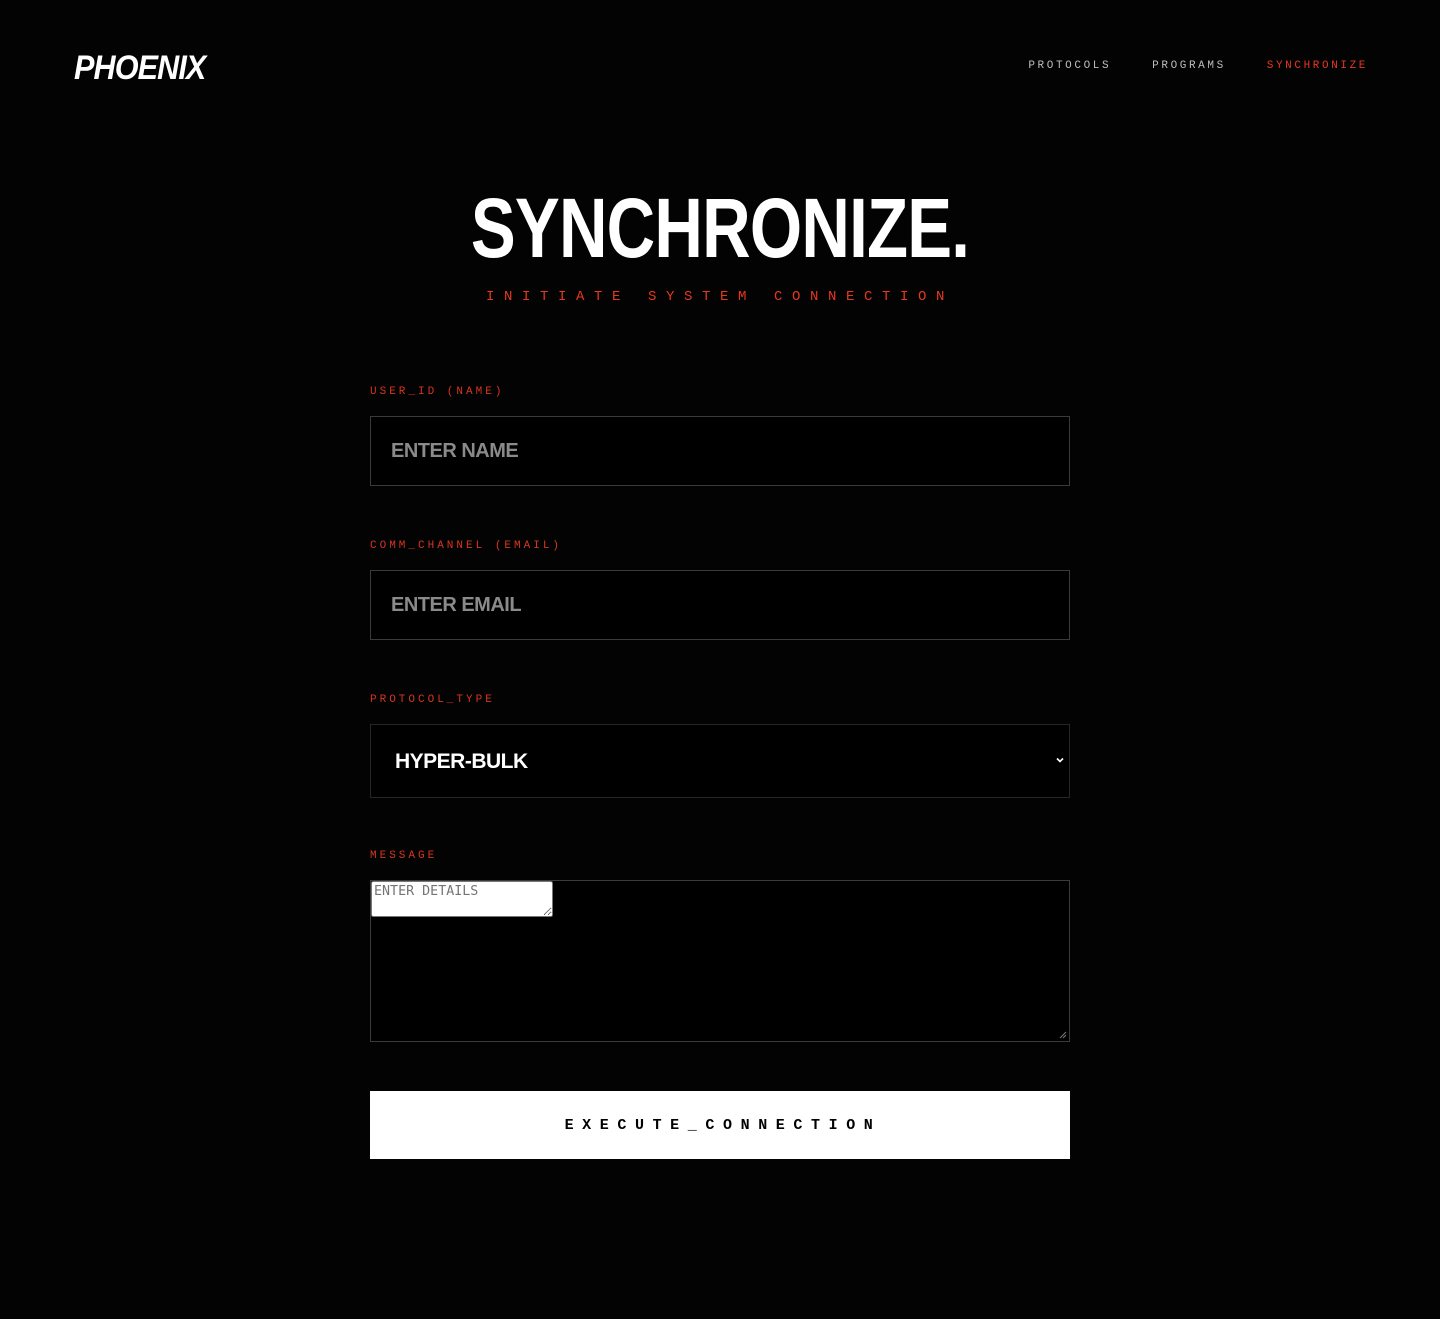 This screenshot has height=1319, width=1440. Describe the element at coordinates (461, 761) in the screenshot. I see `protocol-selected-value: HYPER-BULK` at that location.